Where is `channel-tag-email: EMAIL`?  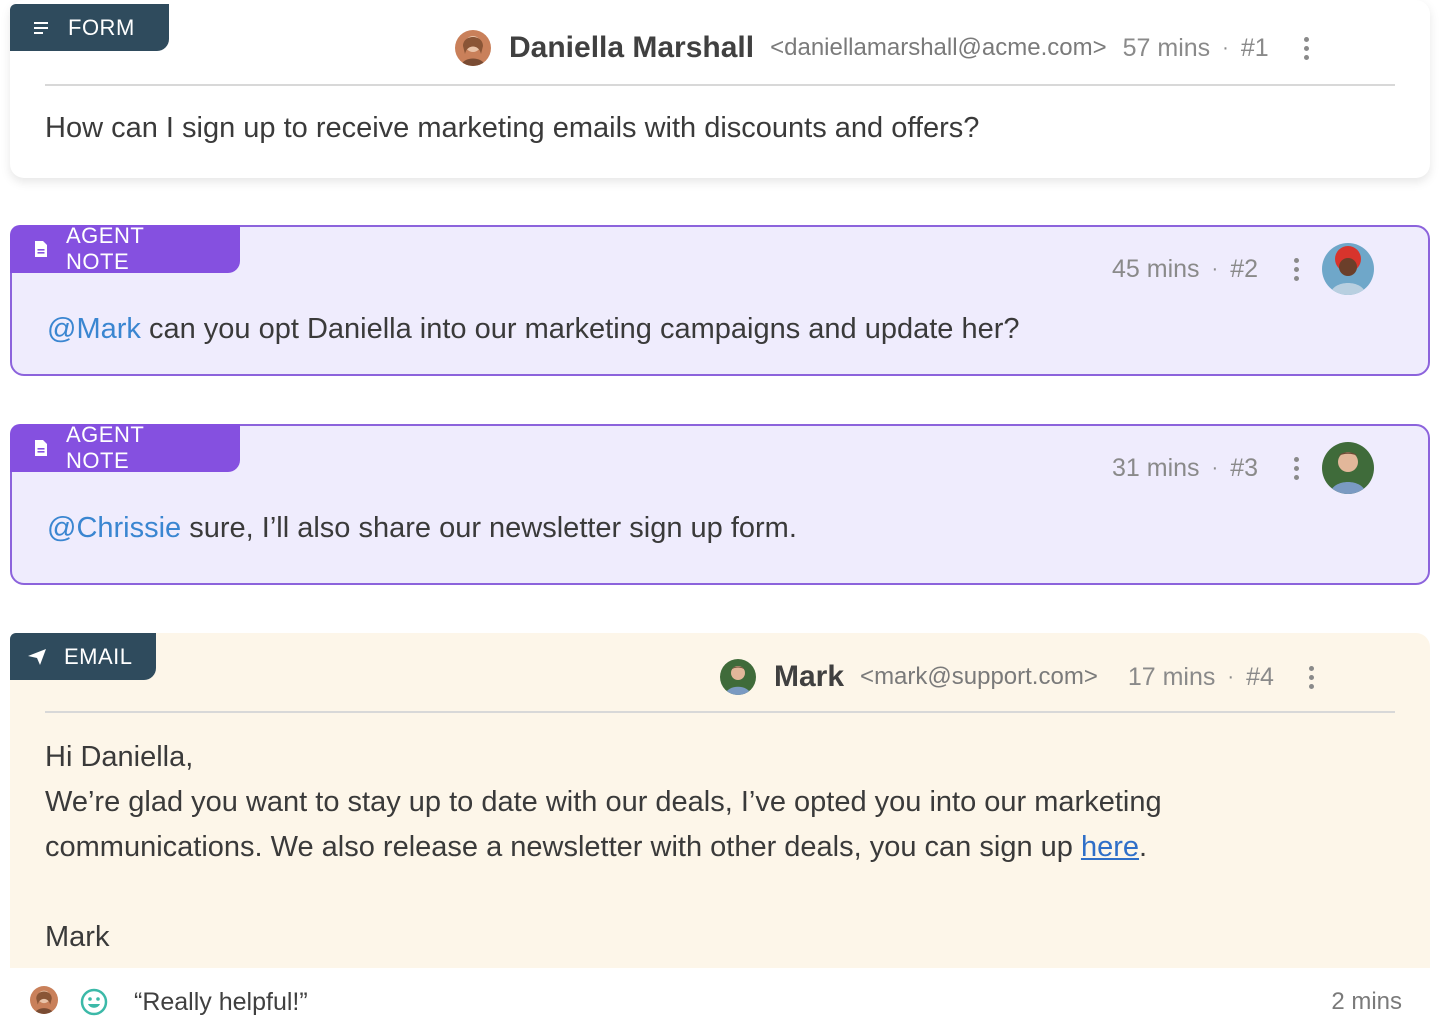
channel-tag-email: EMAIL is located at coordinates (83, 656).